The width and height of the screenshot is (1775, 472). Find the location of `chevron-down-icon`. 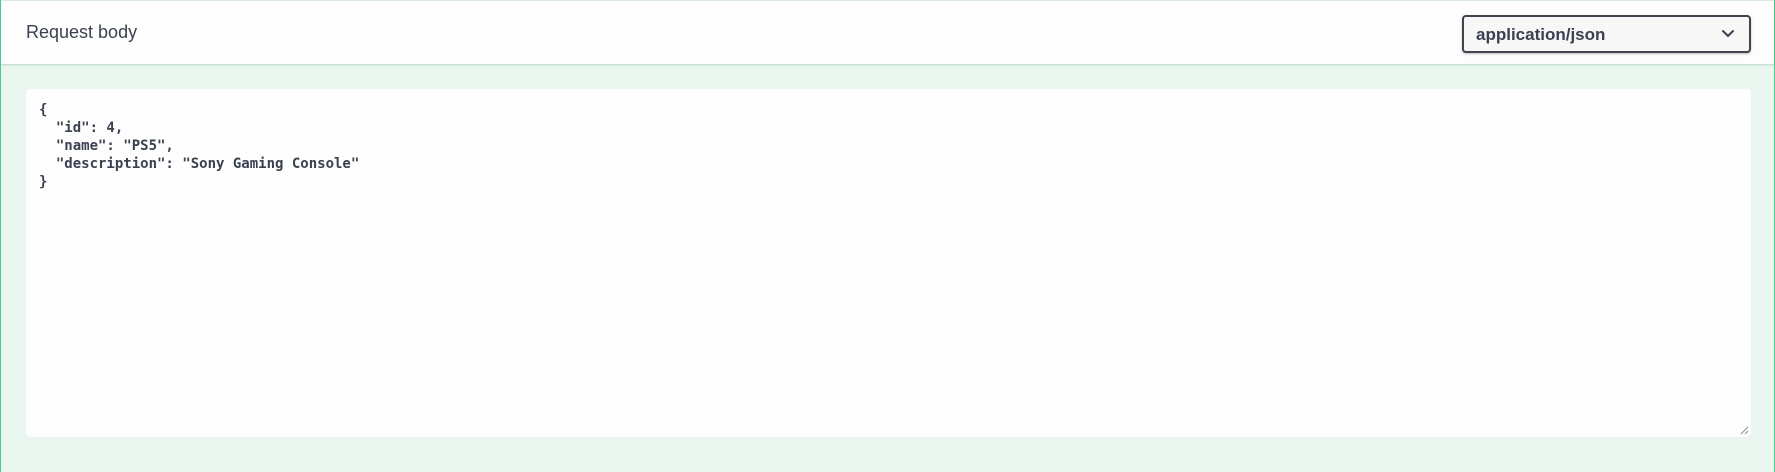

chevron-down-icon is located at coordinates (1728, 33).